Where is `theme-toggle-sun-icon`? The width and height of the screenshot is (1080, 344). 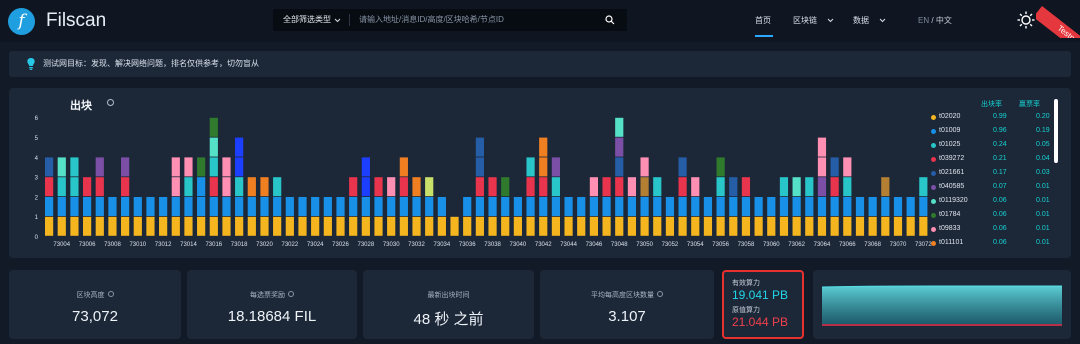
theme-toggle-sun-icon is located at coordinates (1026, 20).